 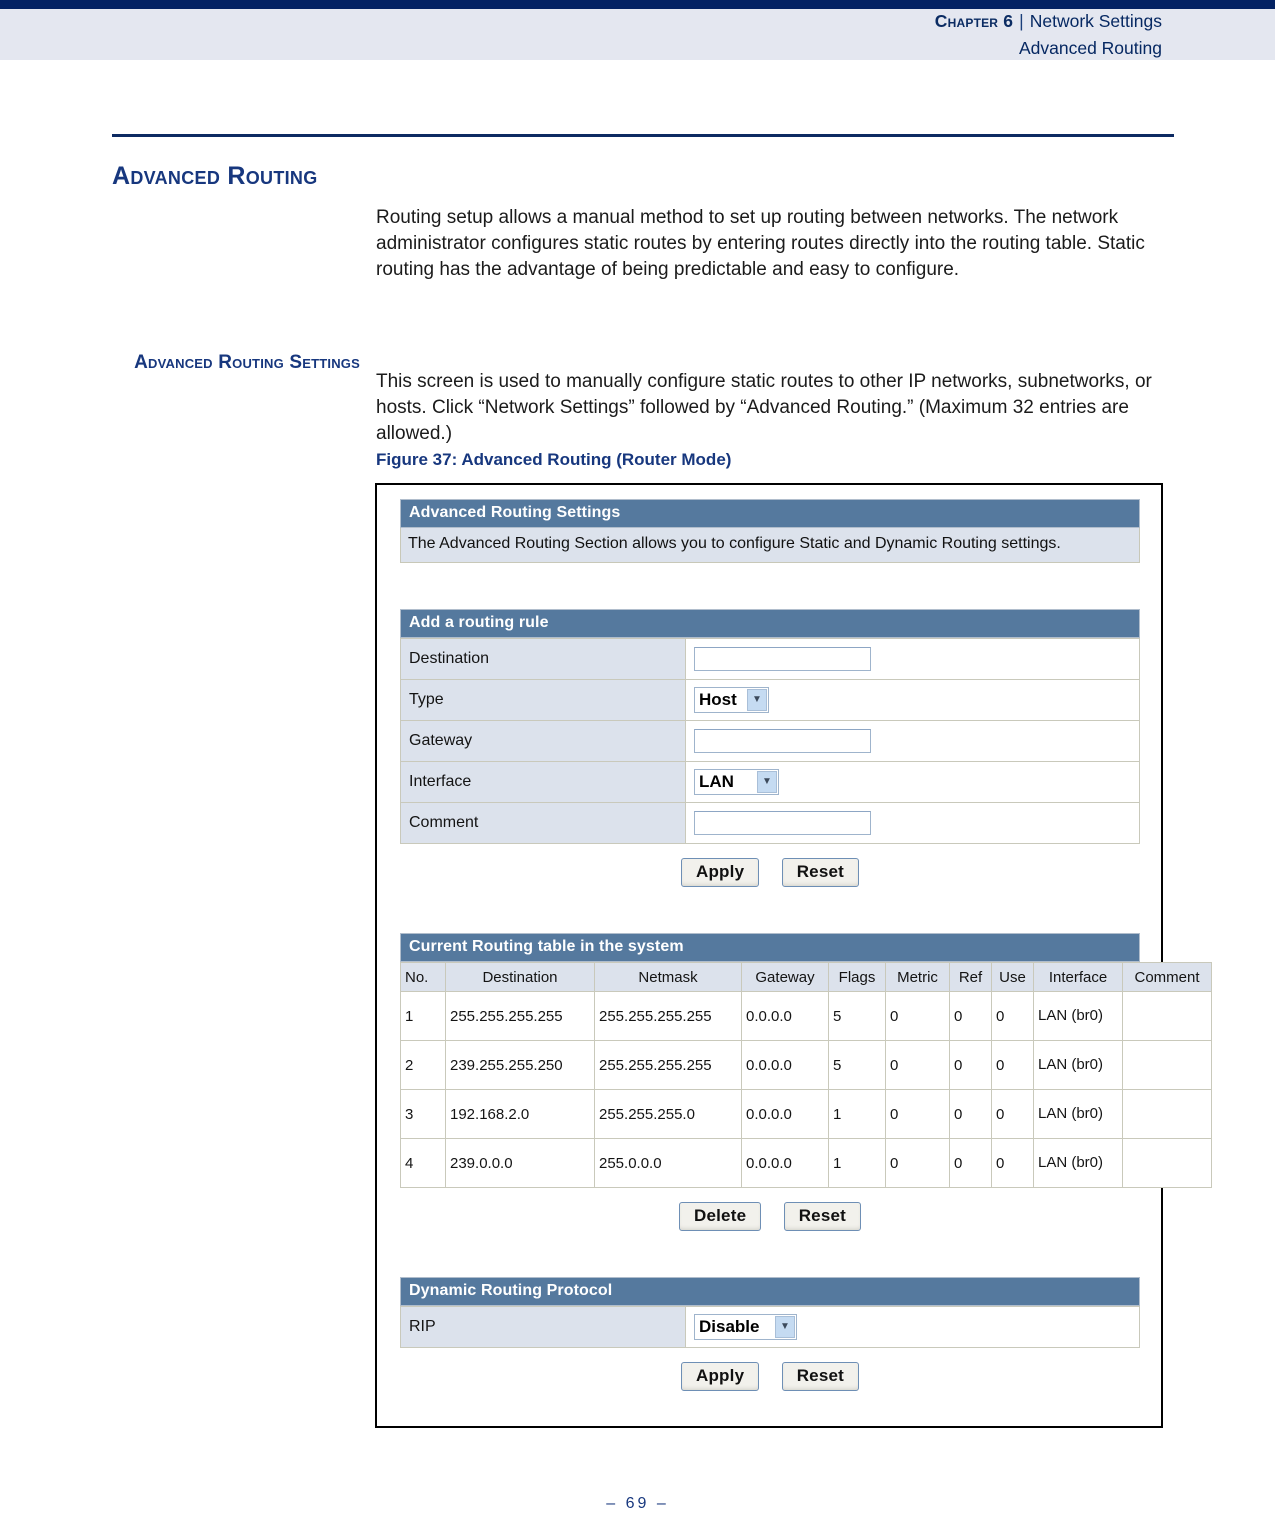 I want to click on delete-button: Delete, so click(x=720, y=1216).